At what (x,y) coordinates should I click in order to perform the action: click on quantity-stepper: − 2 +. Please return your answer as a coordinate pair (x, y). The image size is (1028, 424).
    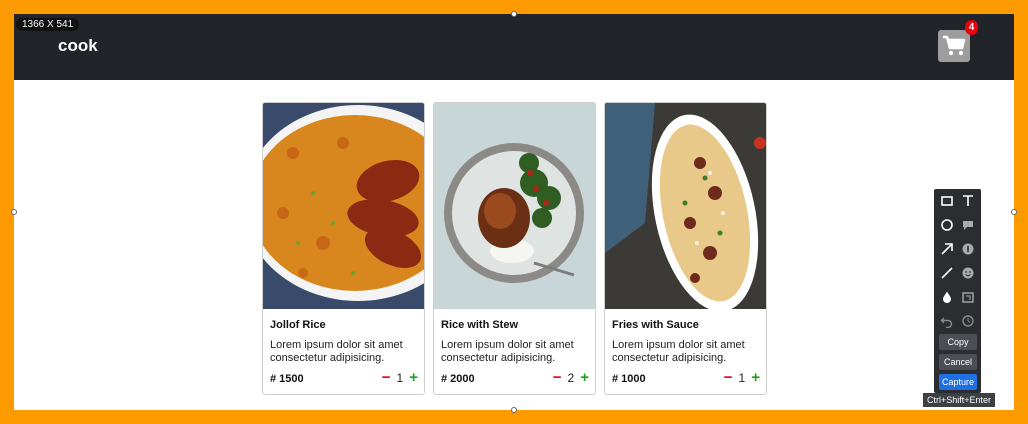
    Looking at the image, I should click on (571, 377).